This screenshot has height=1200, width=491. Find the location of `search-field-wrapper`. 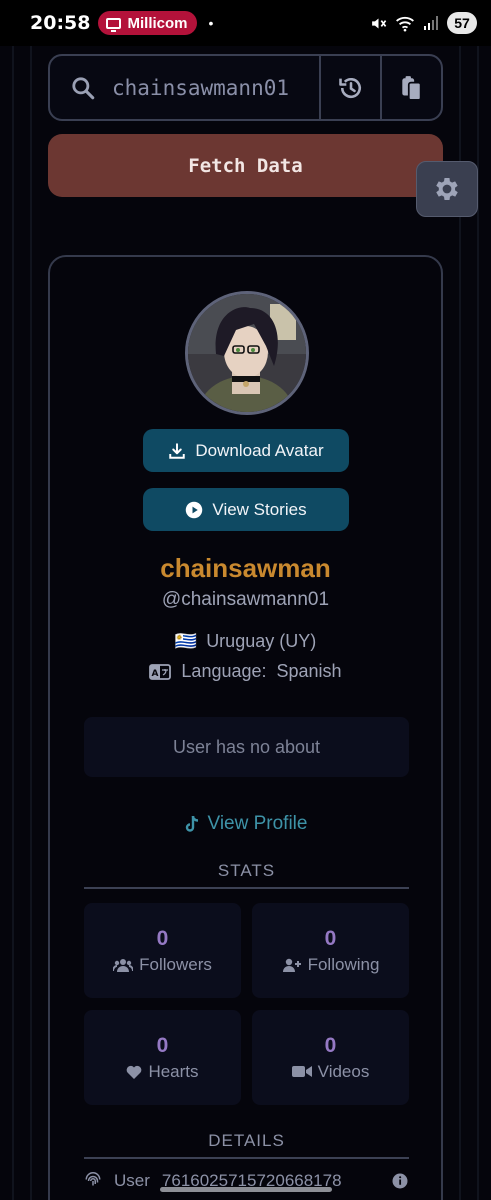

search-field-wrapper is located at coordinates (184, 87).